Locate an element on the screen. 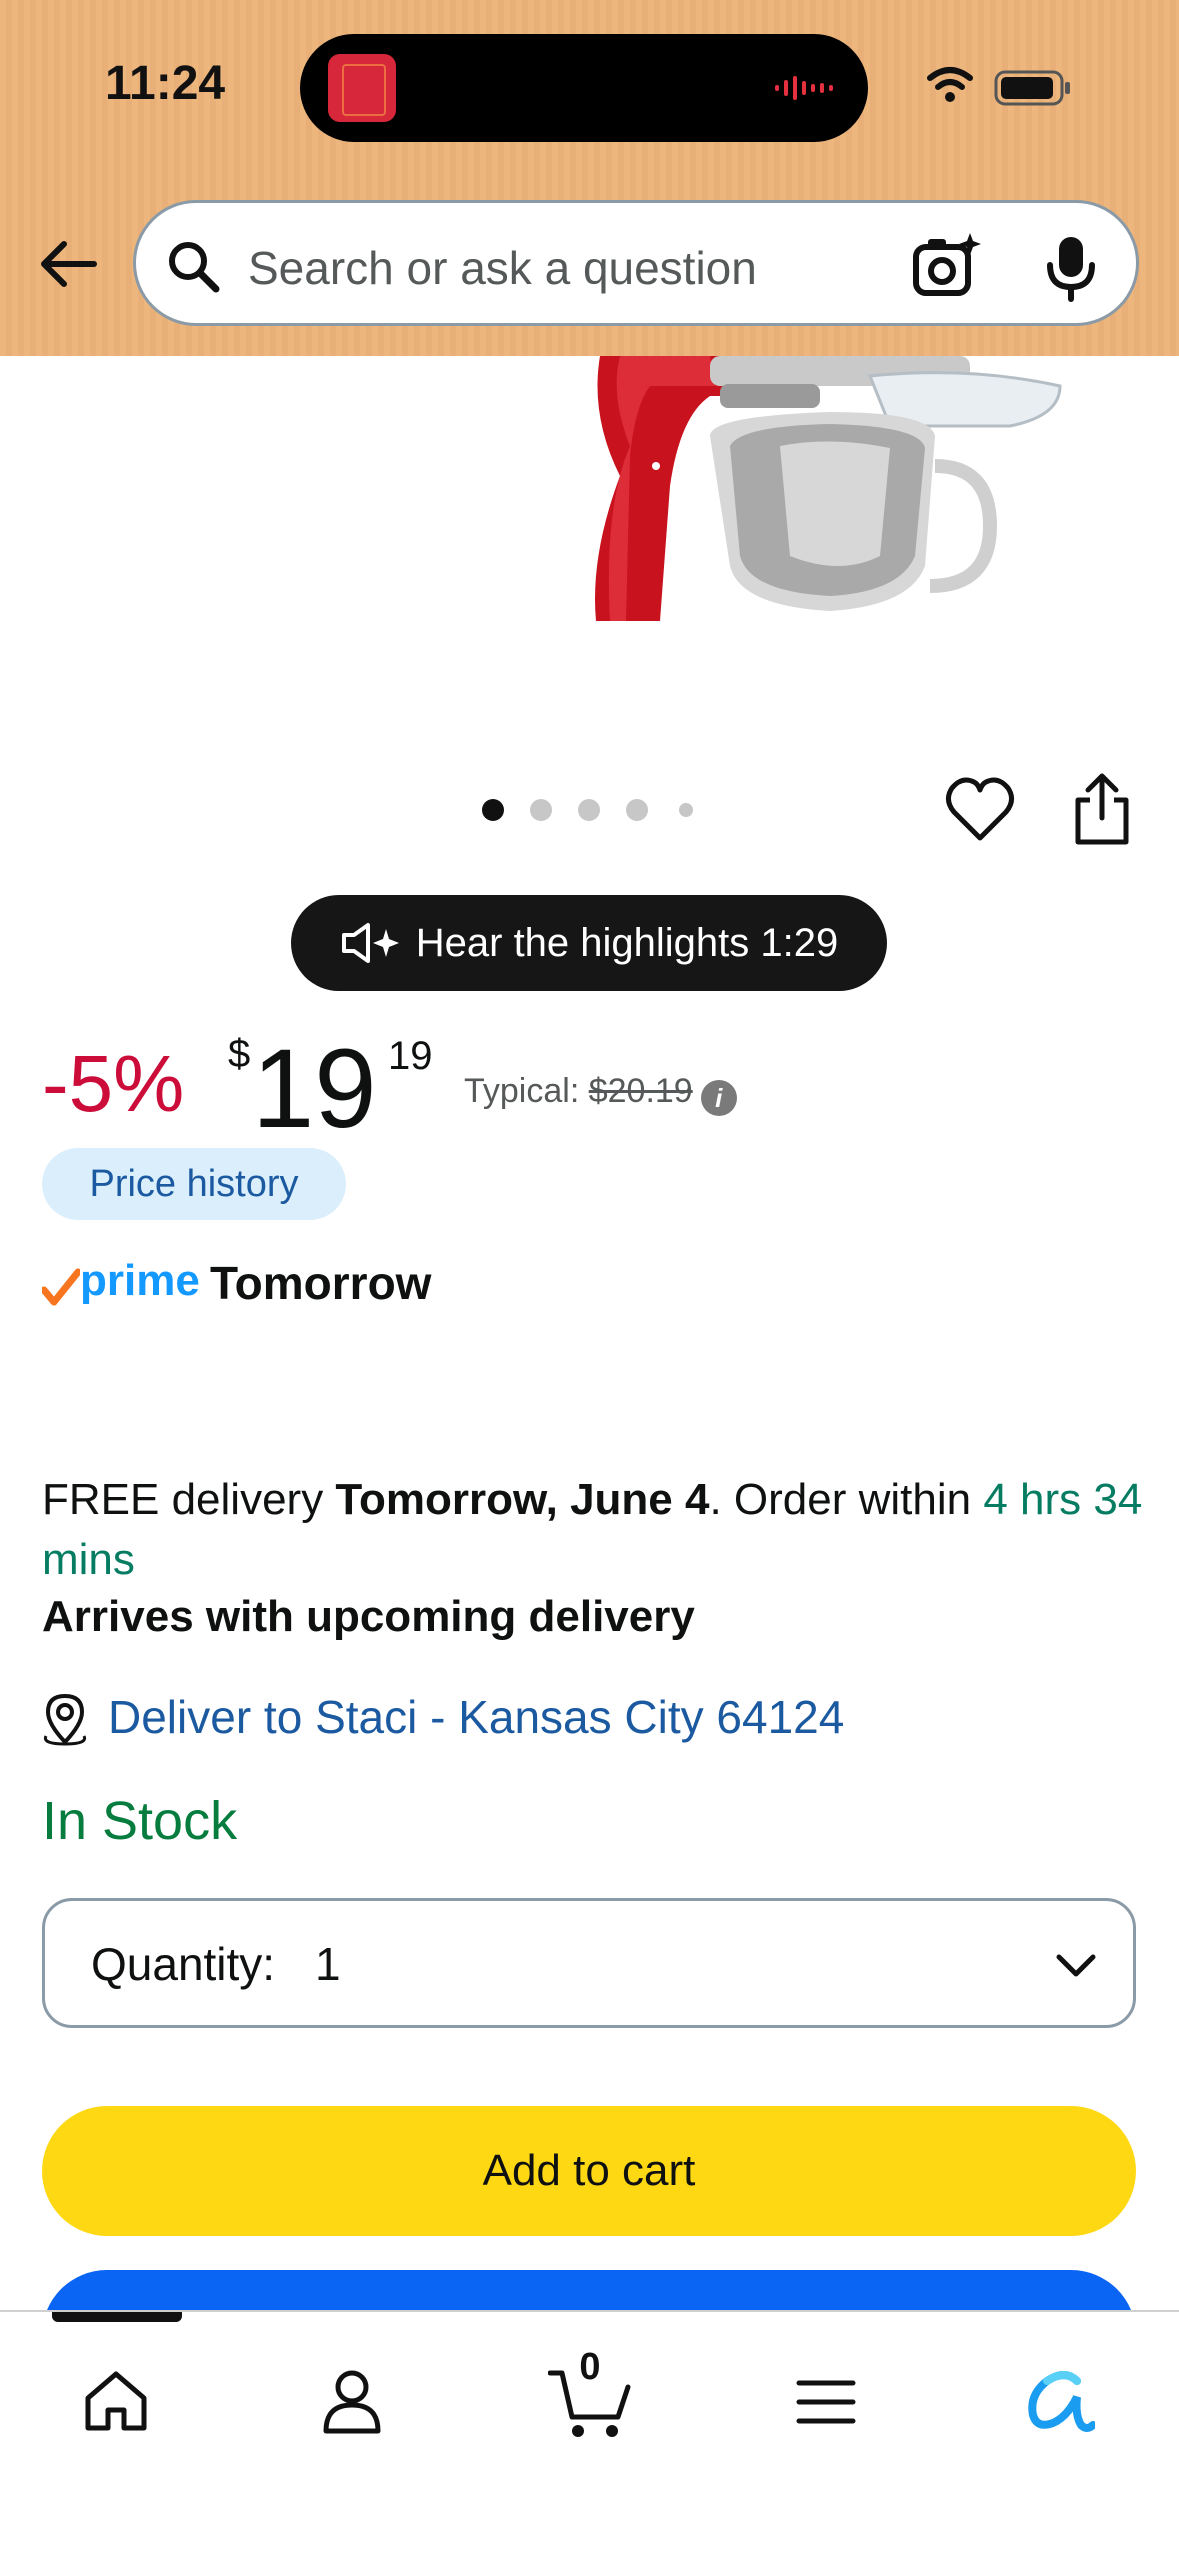 This screenshot has width=1179, height=2556. tab-menu is located at coordinates (826, 2402).